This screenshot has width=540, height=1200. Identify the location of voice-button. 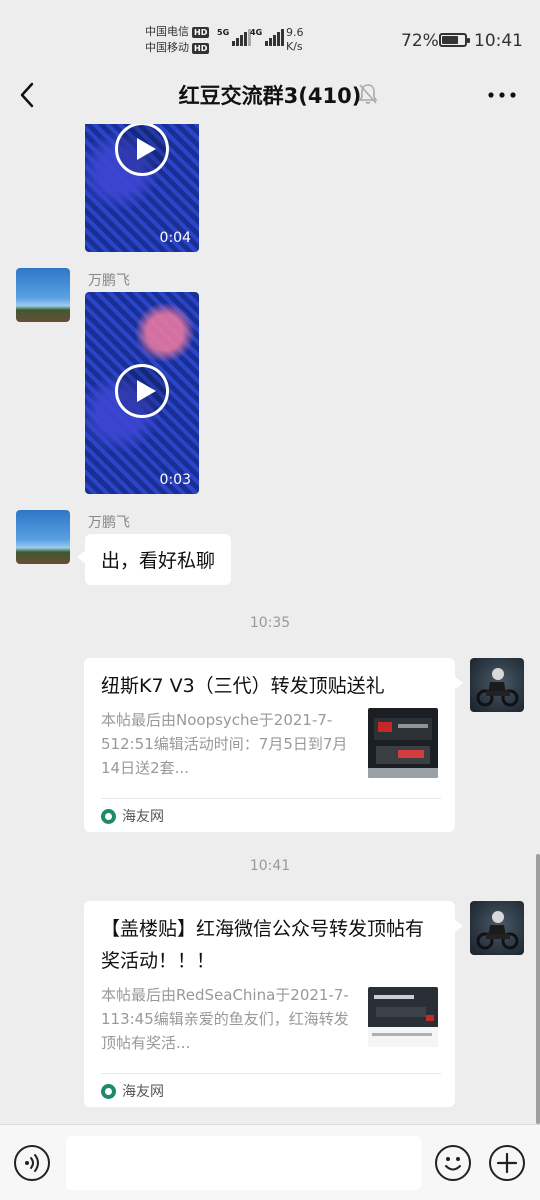
(32, 1163).